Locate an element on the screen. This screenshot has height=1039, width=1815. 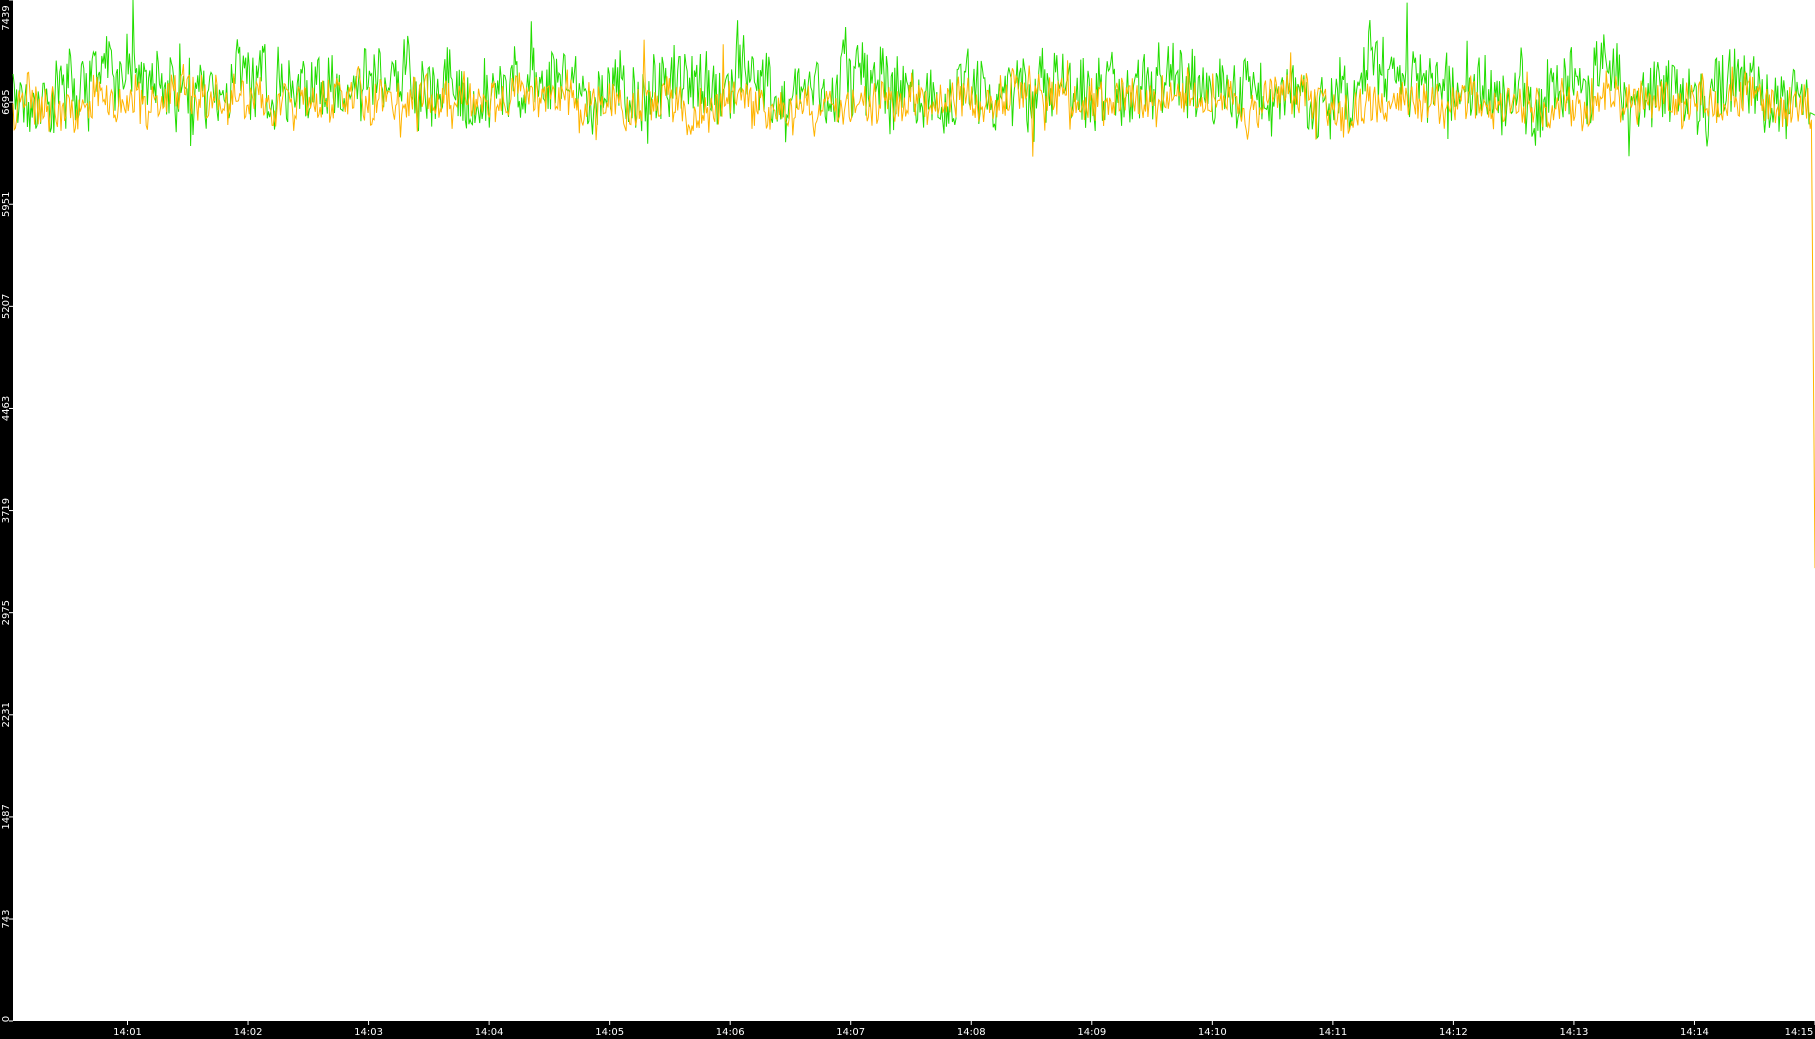
x-tick-label: 14:13 is located at coordinates (1574, 1032).